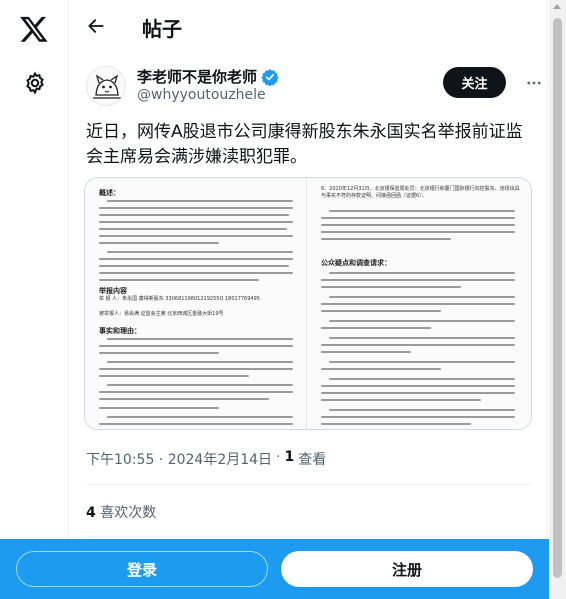 The width and height of the screenshot is (566, 599). What do you see at coordinates (407, 569) in the screenshot?
I see `signup-button: 注册` at bounding box center [407, 569].